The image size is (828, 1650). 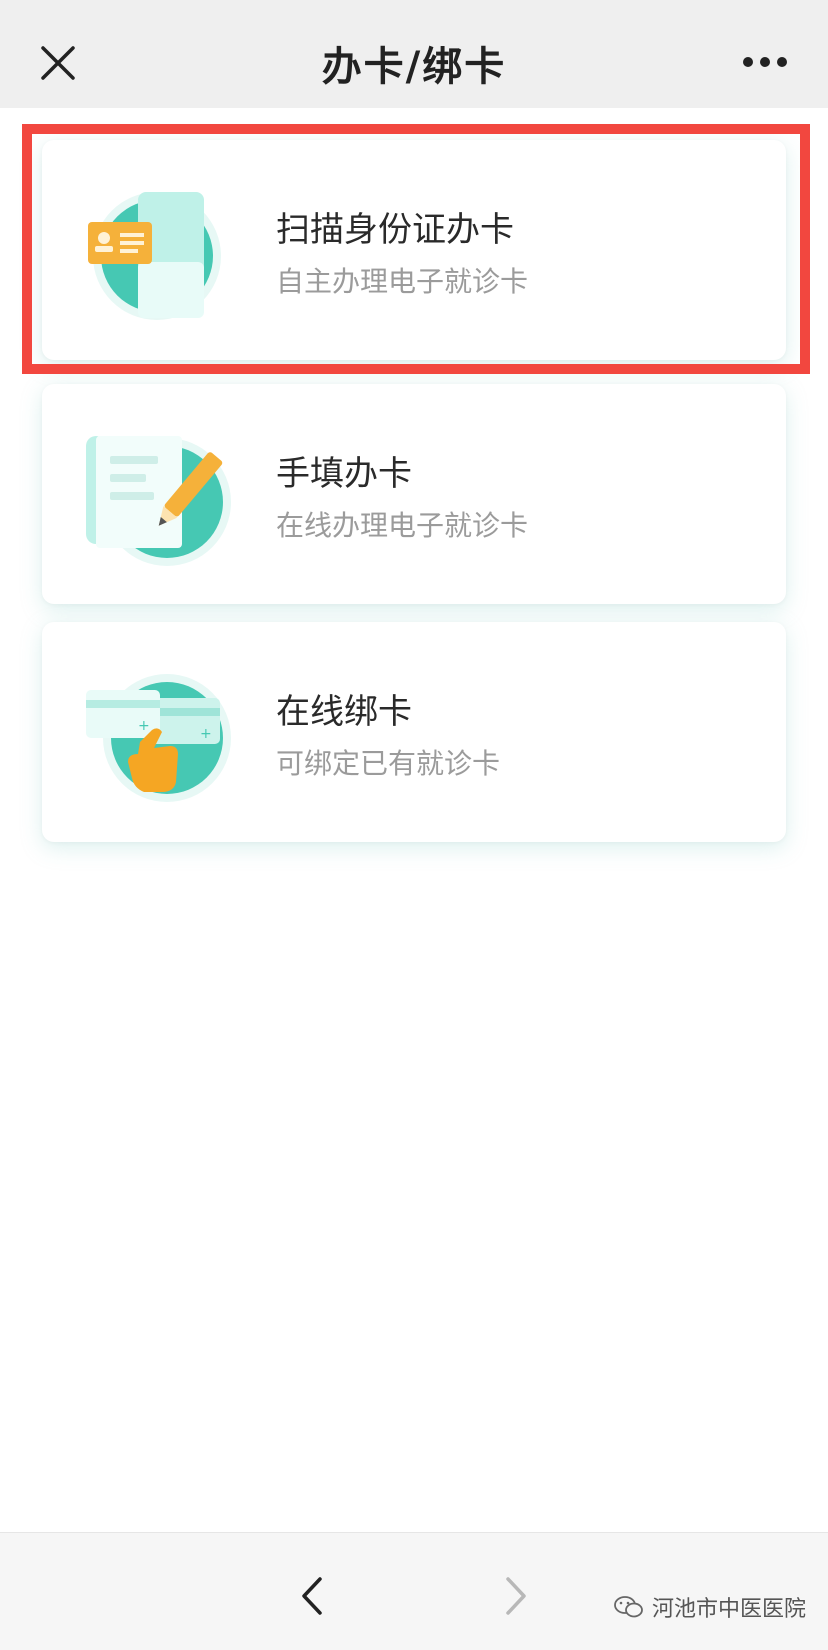 What do you see at coordinates (154, 256) in the screenshot?
I see `id-card-scan-icon` at bounding box center [154, 256].